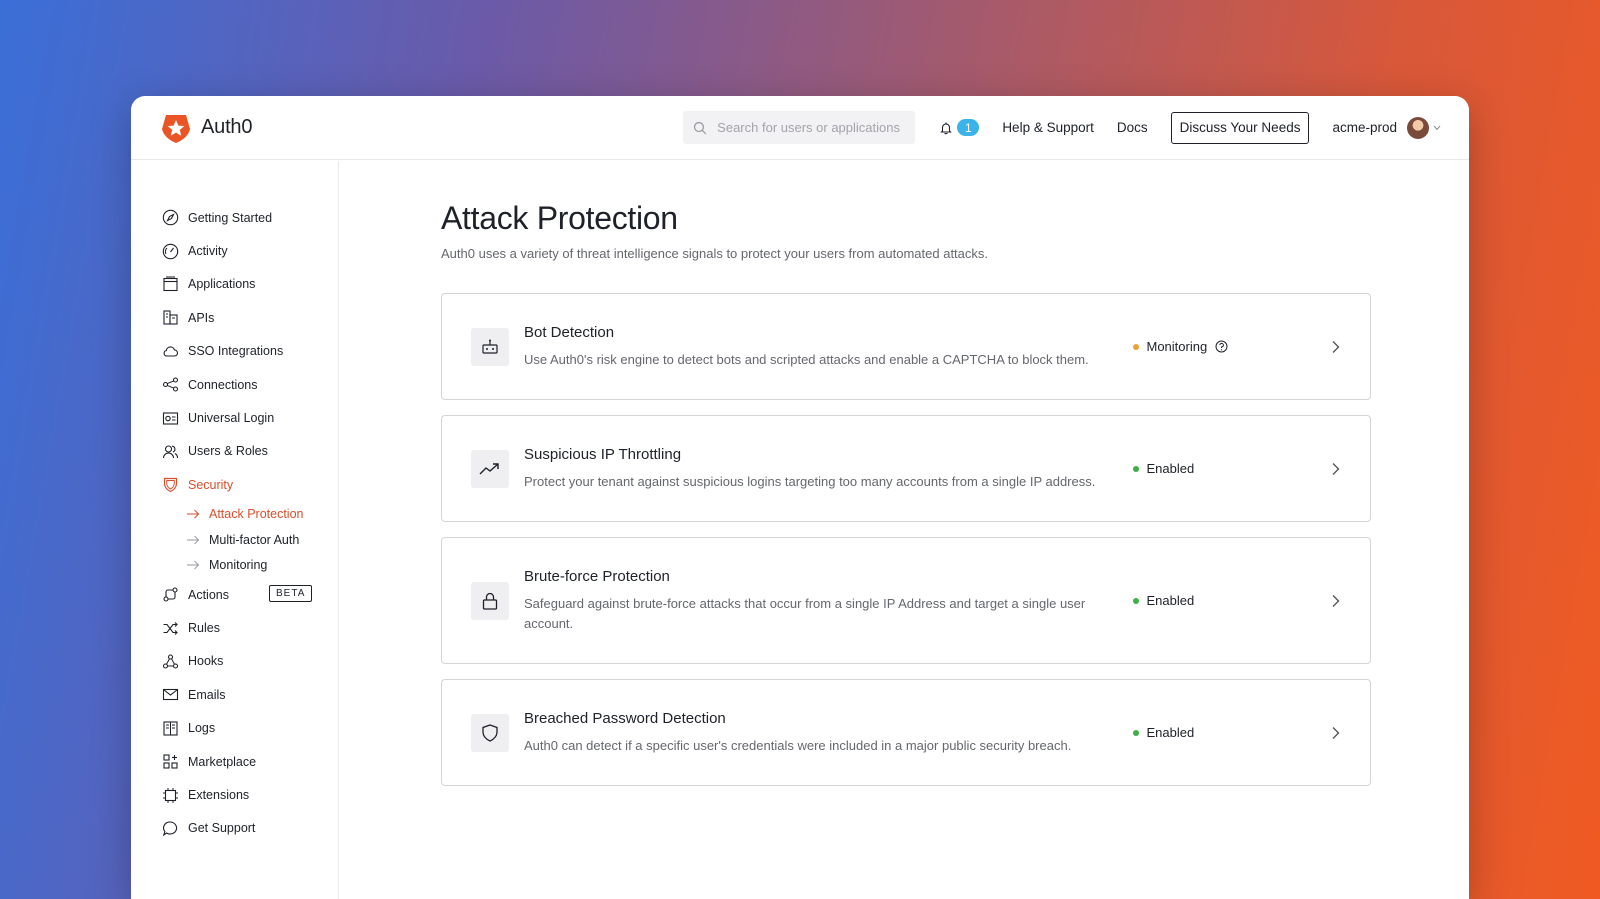  What do you see at coordinates (201, 317) in the screenshot?
I see `sidebar-item-label: APIs` at bounding box center [201, 317].